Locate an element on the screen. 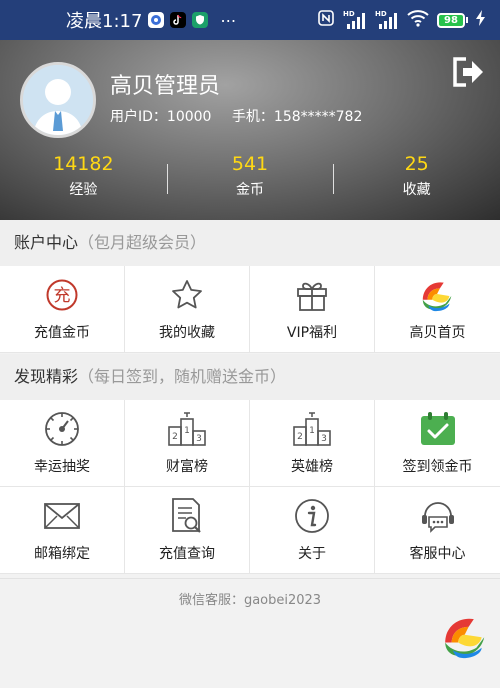 The height and width of the screenshot is (688, 500). lottery-wheel-icon is located at coordinates (62, 429).